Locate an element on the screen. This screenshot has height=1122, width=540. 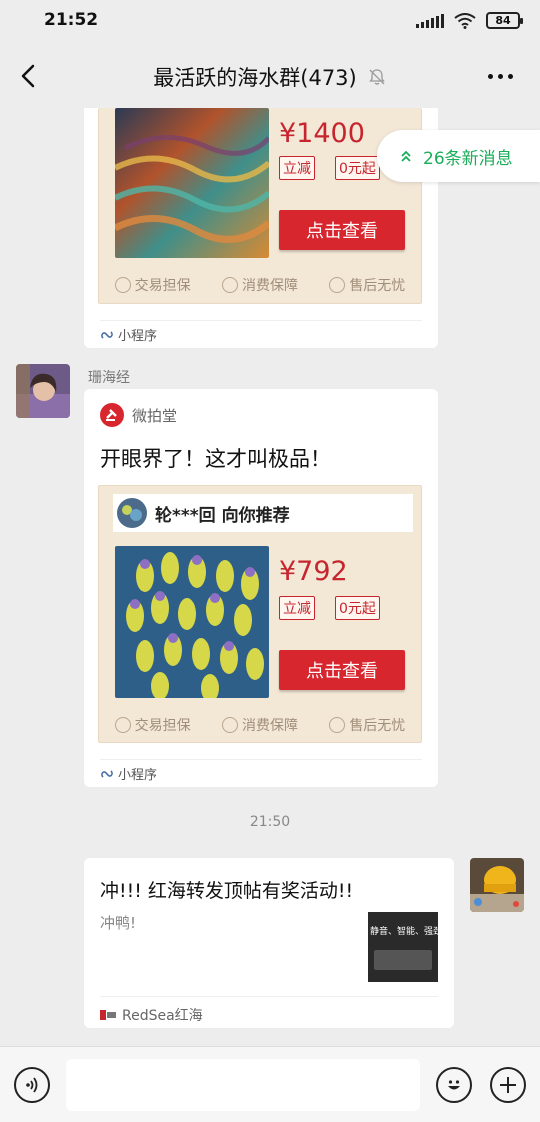
link-source-3: RedSea红海 is located at coordinates (269, 1010).